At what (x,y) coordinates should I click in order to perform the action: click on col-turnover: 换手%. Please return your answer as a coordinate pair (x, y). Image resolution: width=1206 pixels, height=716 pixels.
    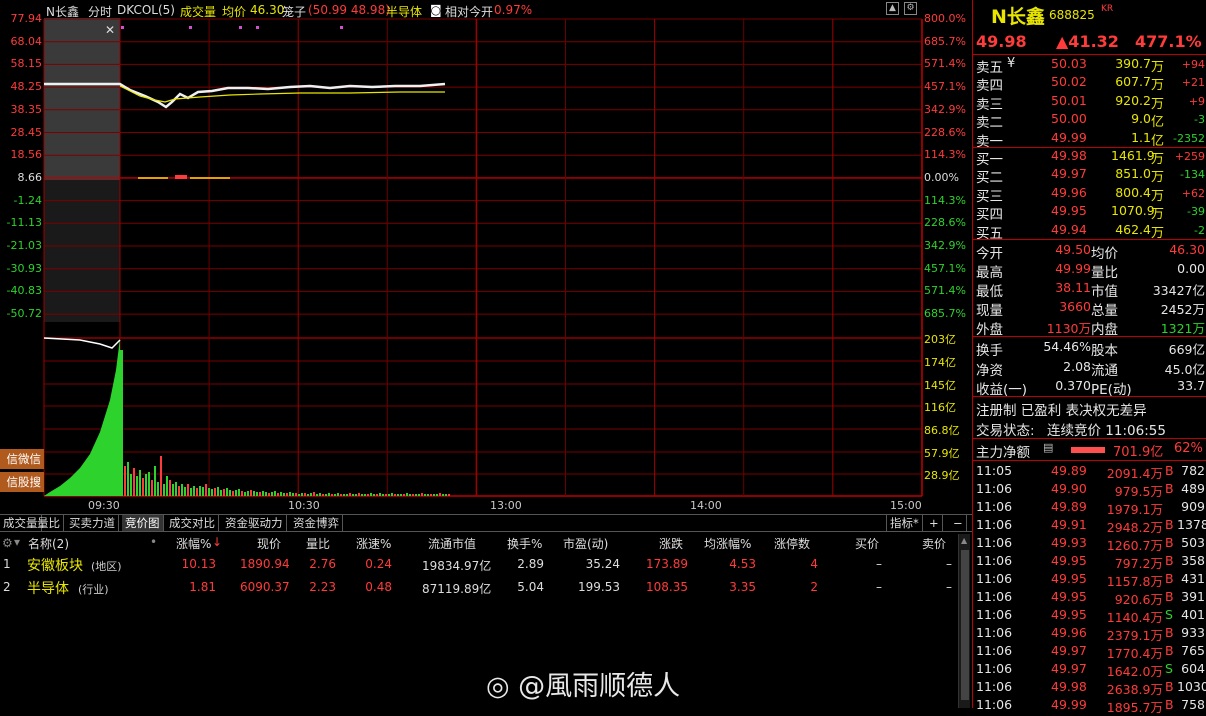
    Looking at the image, I should click on (524, 543).